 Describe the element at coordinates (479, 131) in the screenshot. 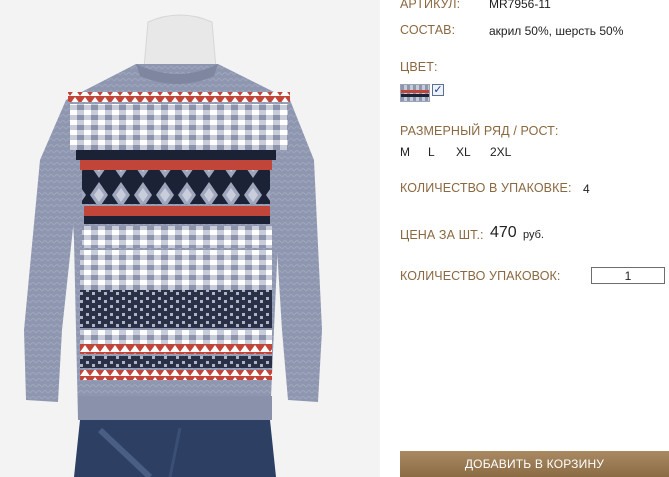

I see `size-label: РАЗМЕРНЫЙ РЯД / РОСТ:` at that location.